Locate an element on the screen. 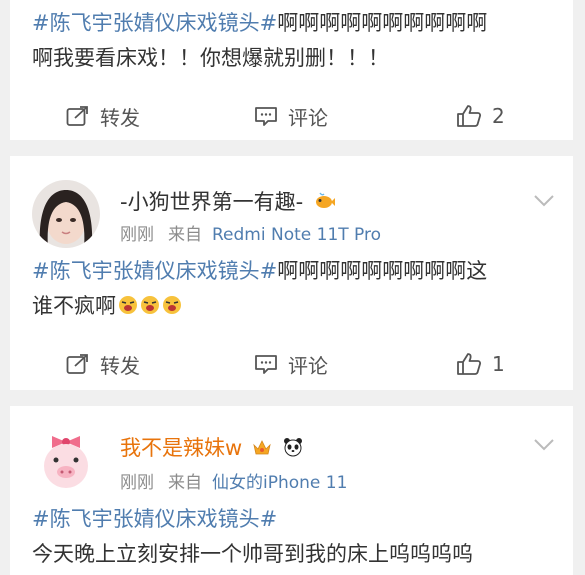 This screenshot has width=585, height=575. panda-badge-icon is located at coordinates (292, 447).